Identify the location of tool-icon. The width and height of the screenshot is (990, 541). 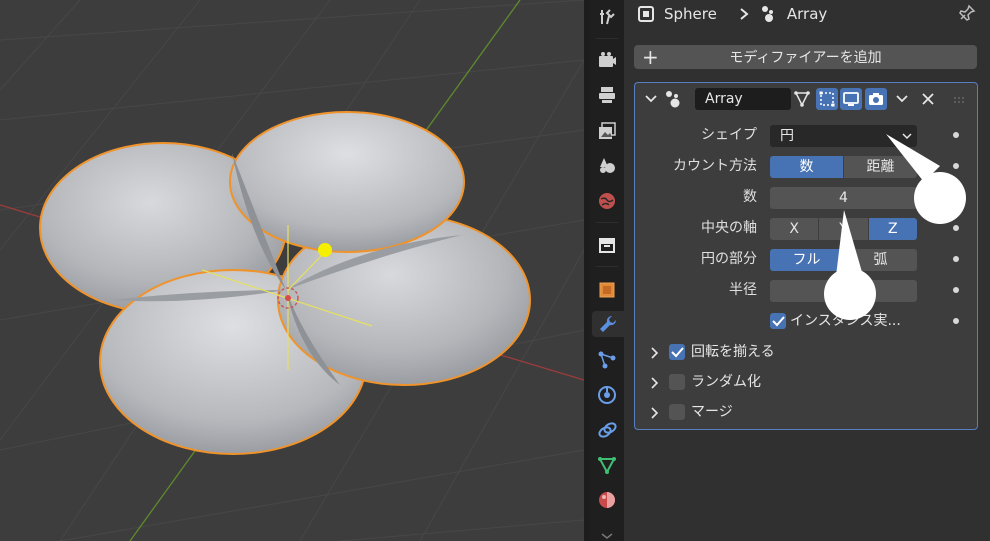
(607, 17).